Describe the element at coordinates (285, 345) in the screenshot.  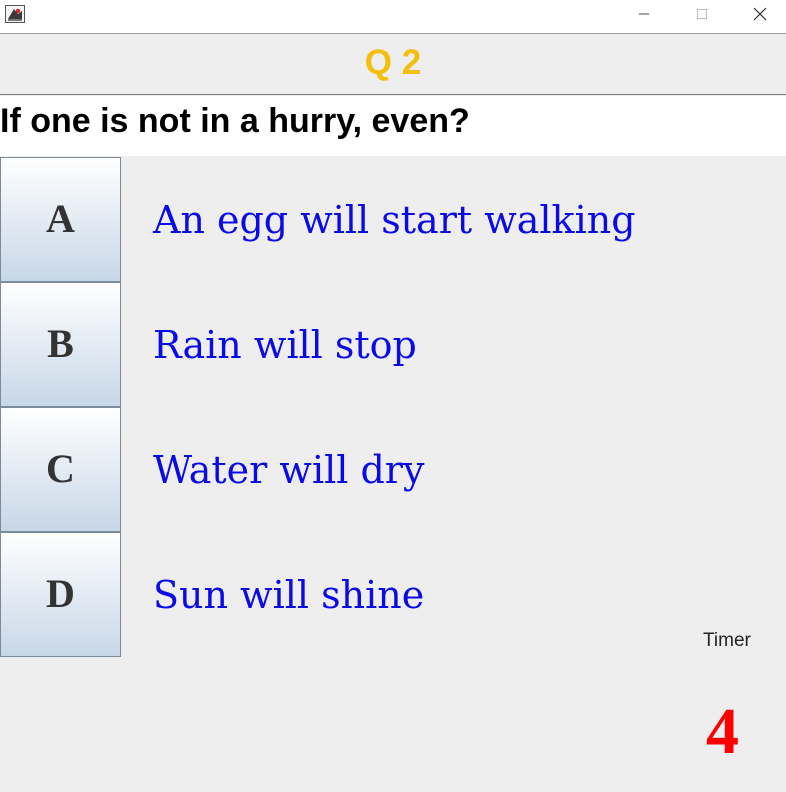
I see `option-b-text: Rain will stop` at that location.